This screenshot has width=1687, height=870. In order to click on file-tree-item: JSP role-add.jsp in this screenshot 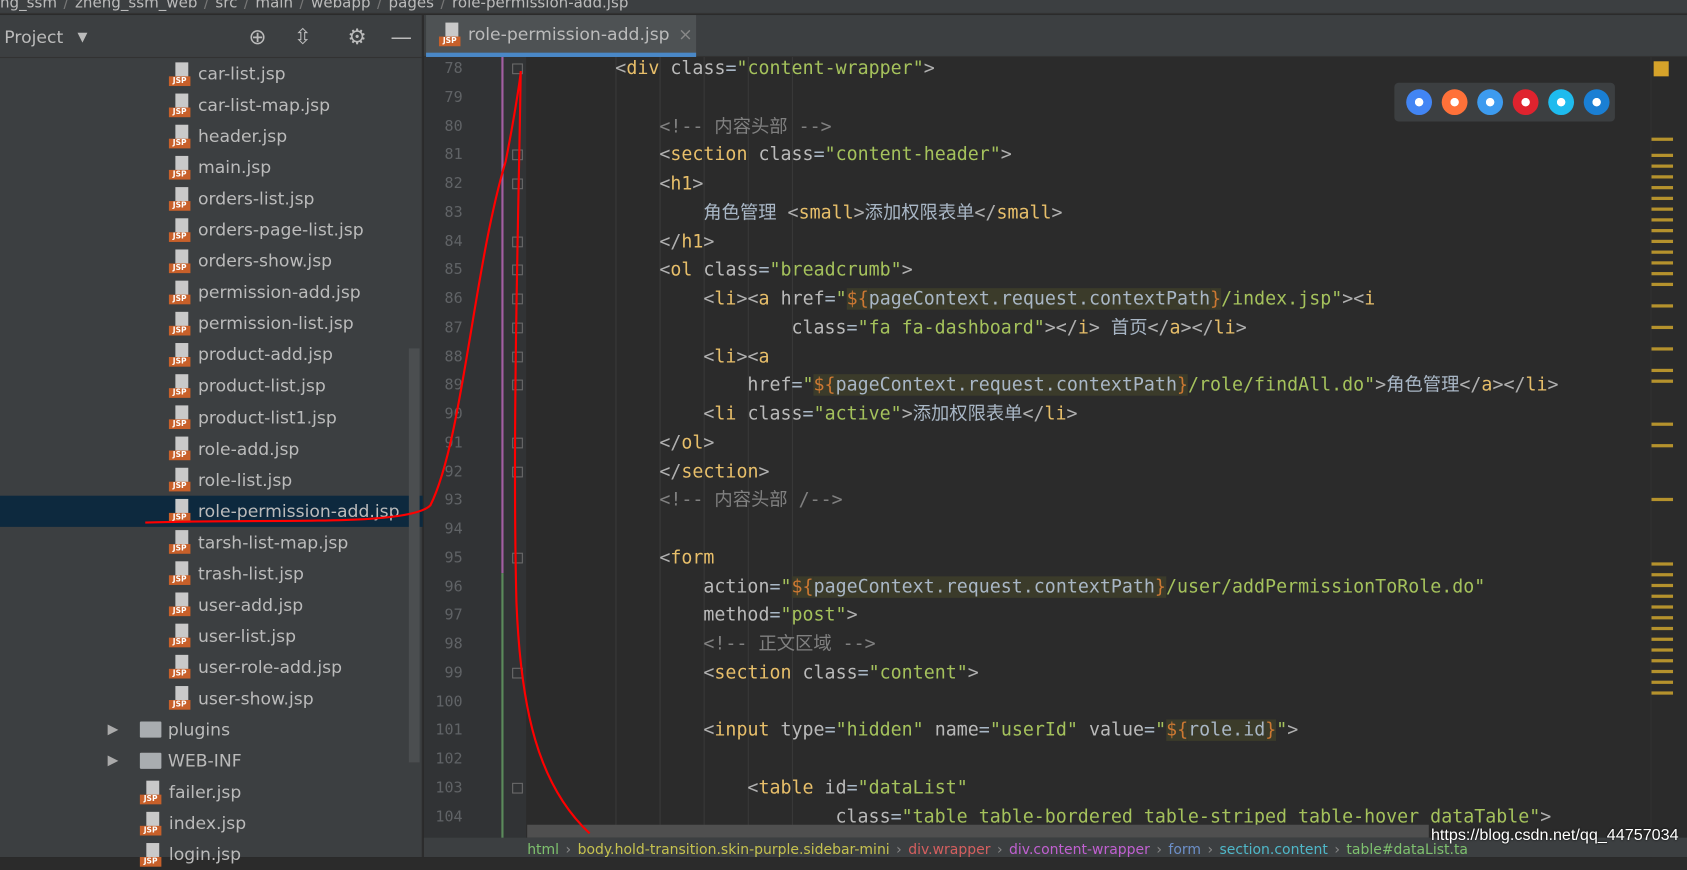, I will do `click(211, 448)`.